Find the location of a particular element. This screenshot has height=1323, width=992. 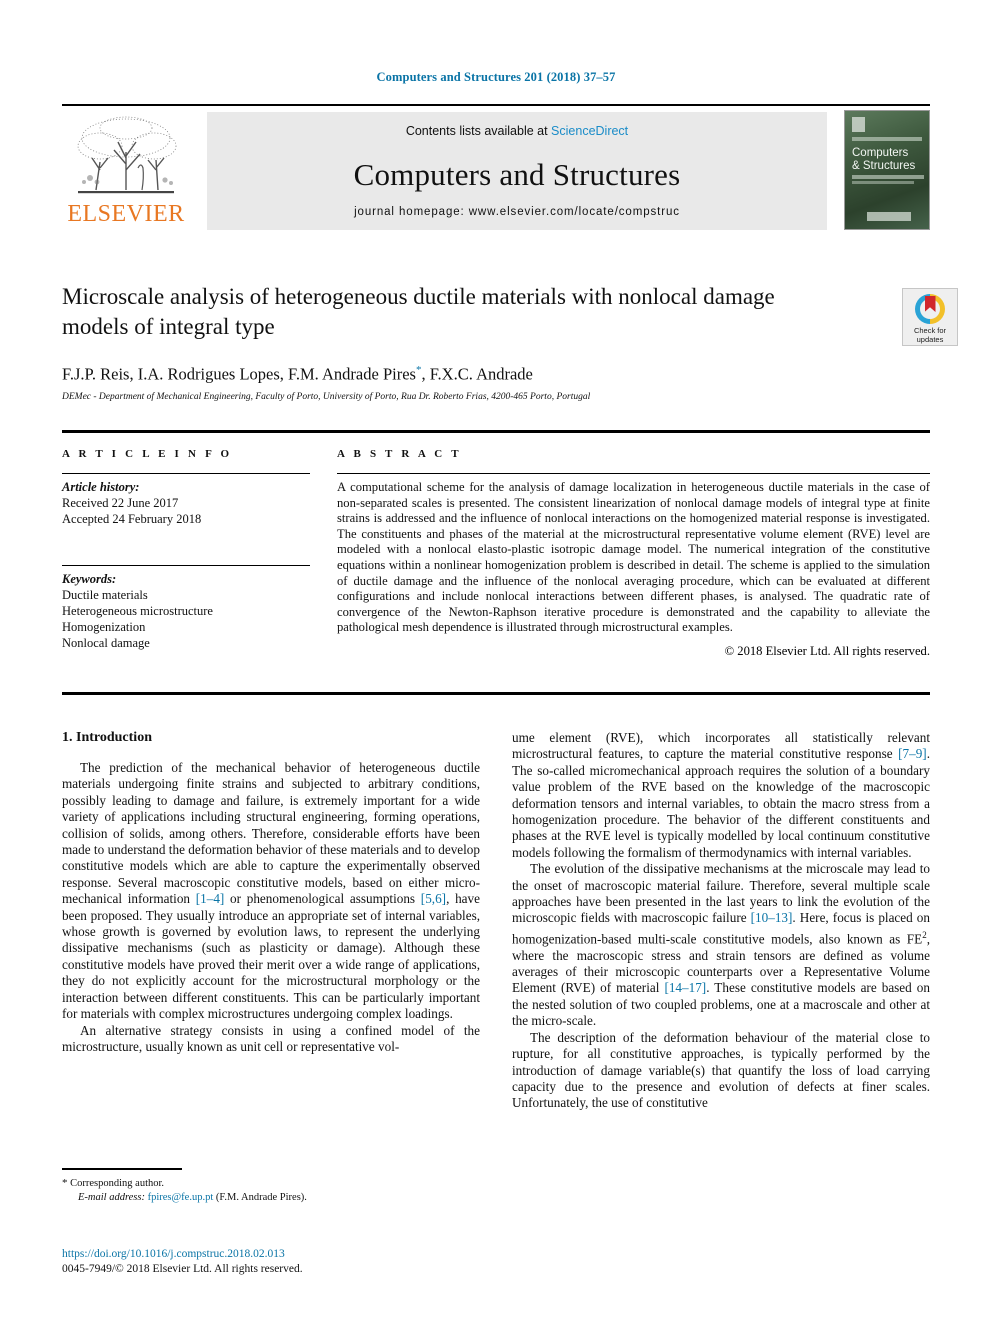

footnote-email-link: fpires@fe.up.pt is located at coordinates (181, 1197).